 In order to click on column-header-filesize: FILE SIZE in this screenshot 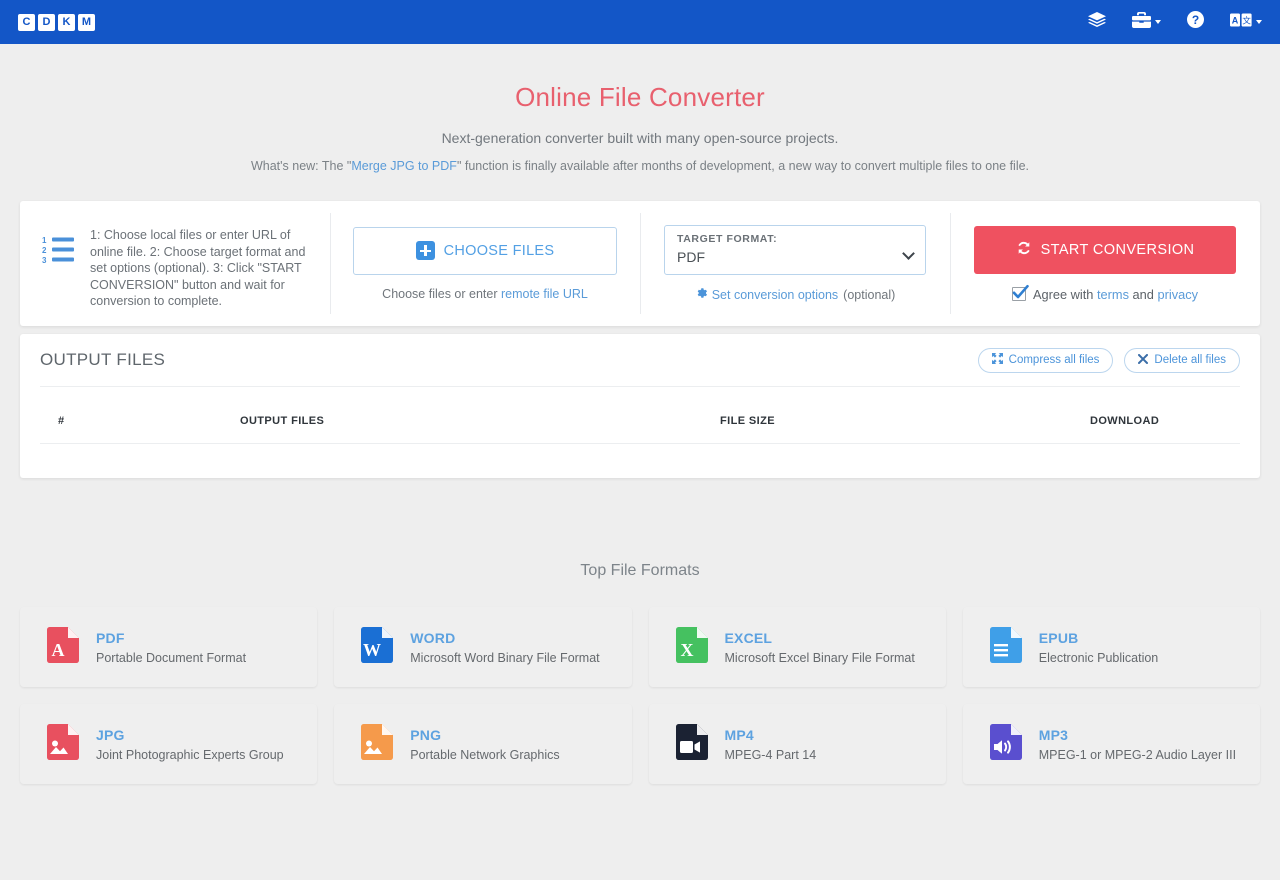, I will do `click(905, 415)`.